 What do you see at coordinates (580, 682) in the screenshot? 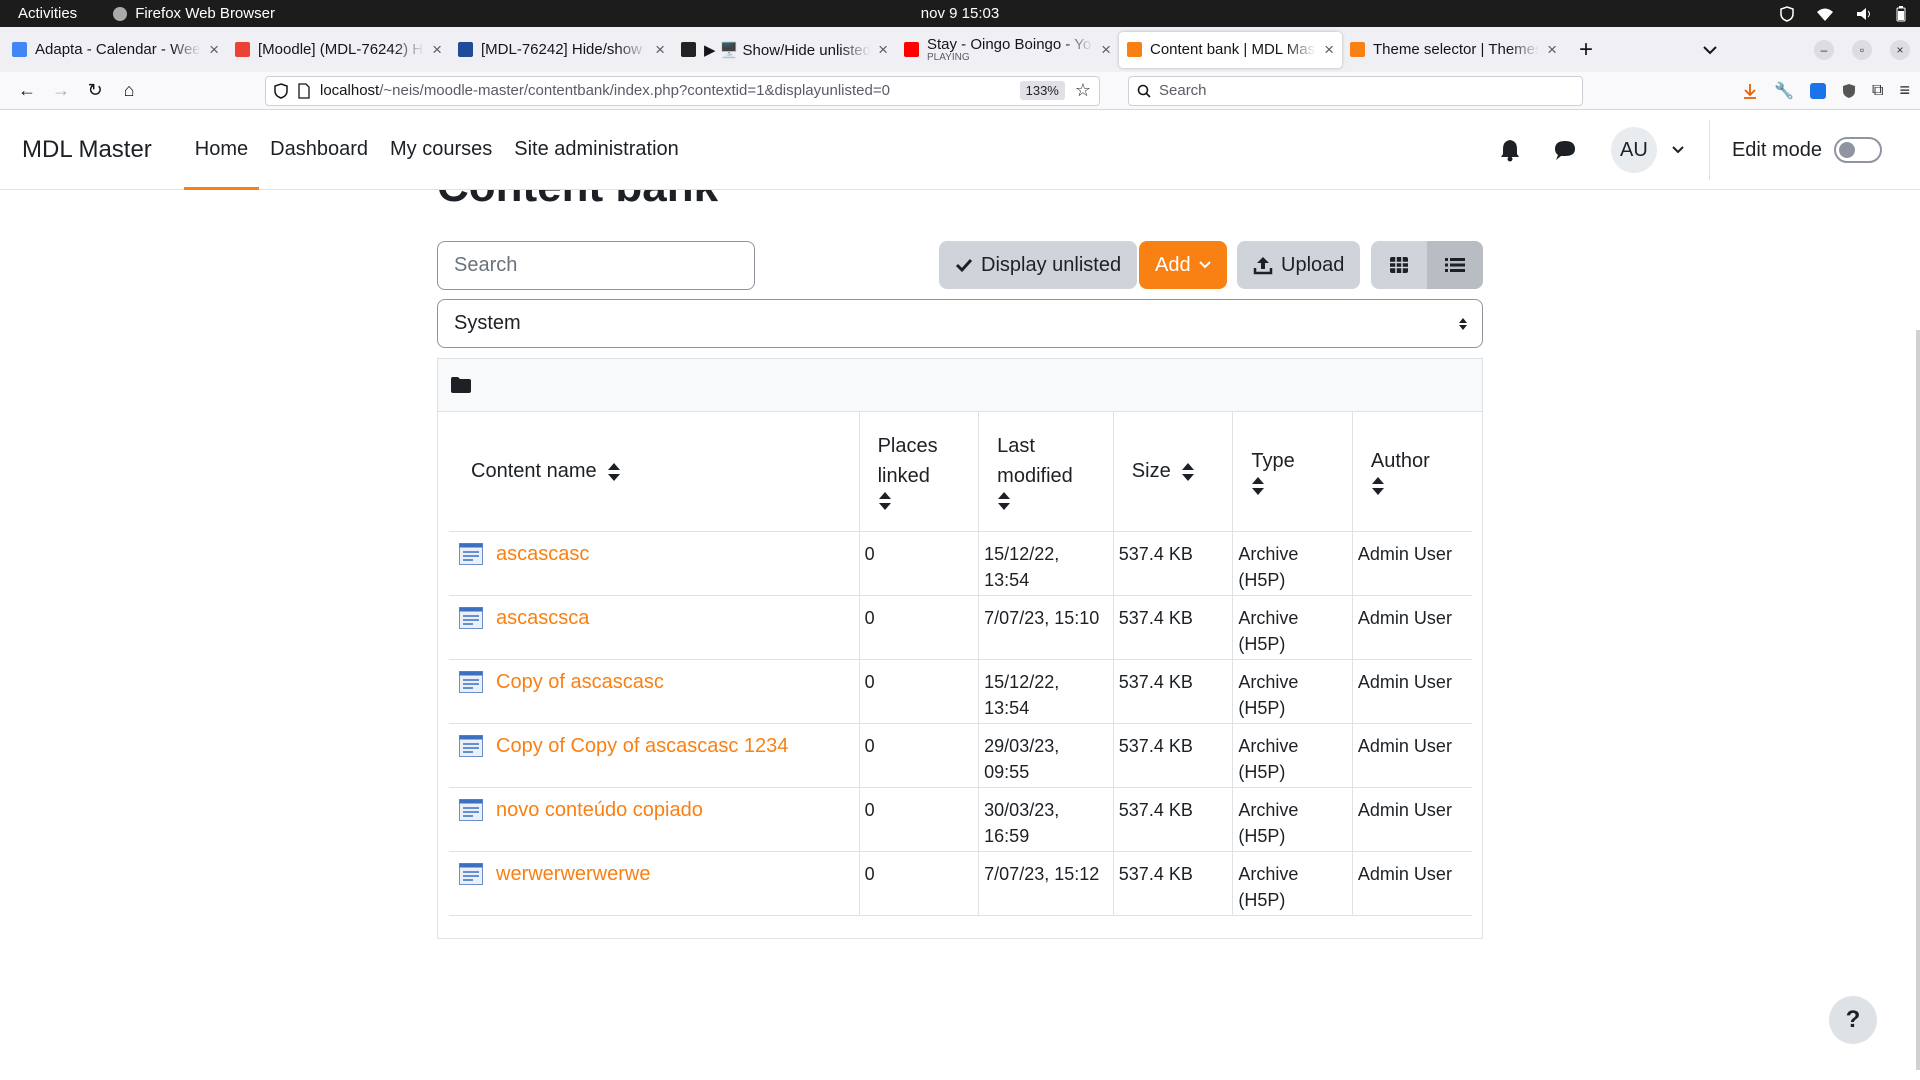
I see `content-name-link: Copy of ascascasc` at bounding box center [580, 682].